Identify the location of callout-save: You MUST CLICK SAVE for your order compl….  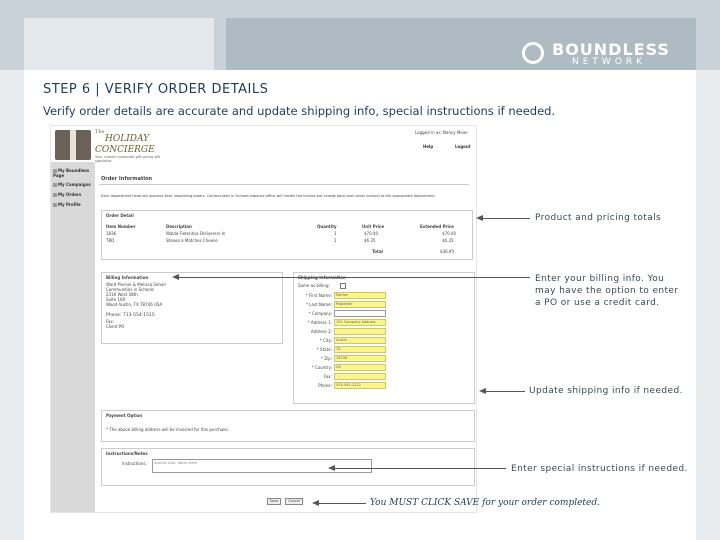
(485, 503).